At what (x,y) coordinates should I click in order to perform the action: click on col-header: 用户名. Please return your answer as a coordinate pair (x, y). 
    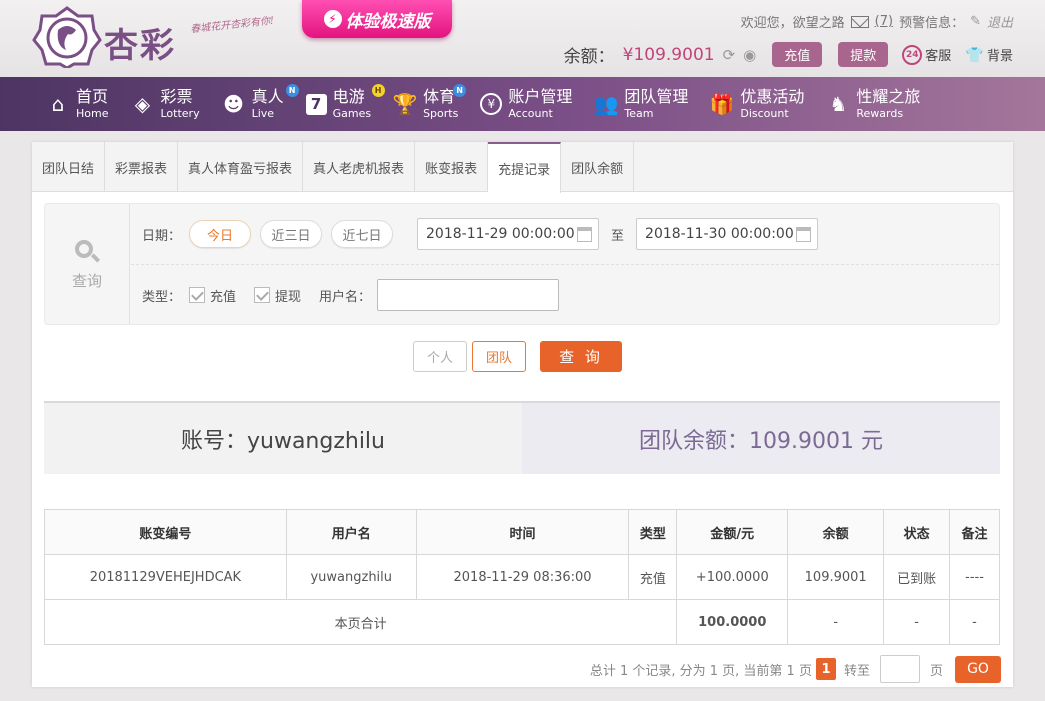
    Looking at the image, I should click on (351, 532).